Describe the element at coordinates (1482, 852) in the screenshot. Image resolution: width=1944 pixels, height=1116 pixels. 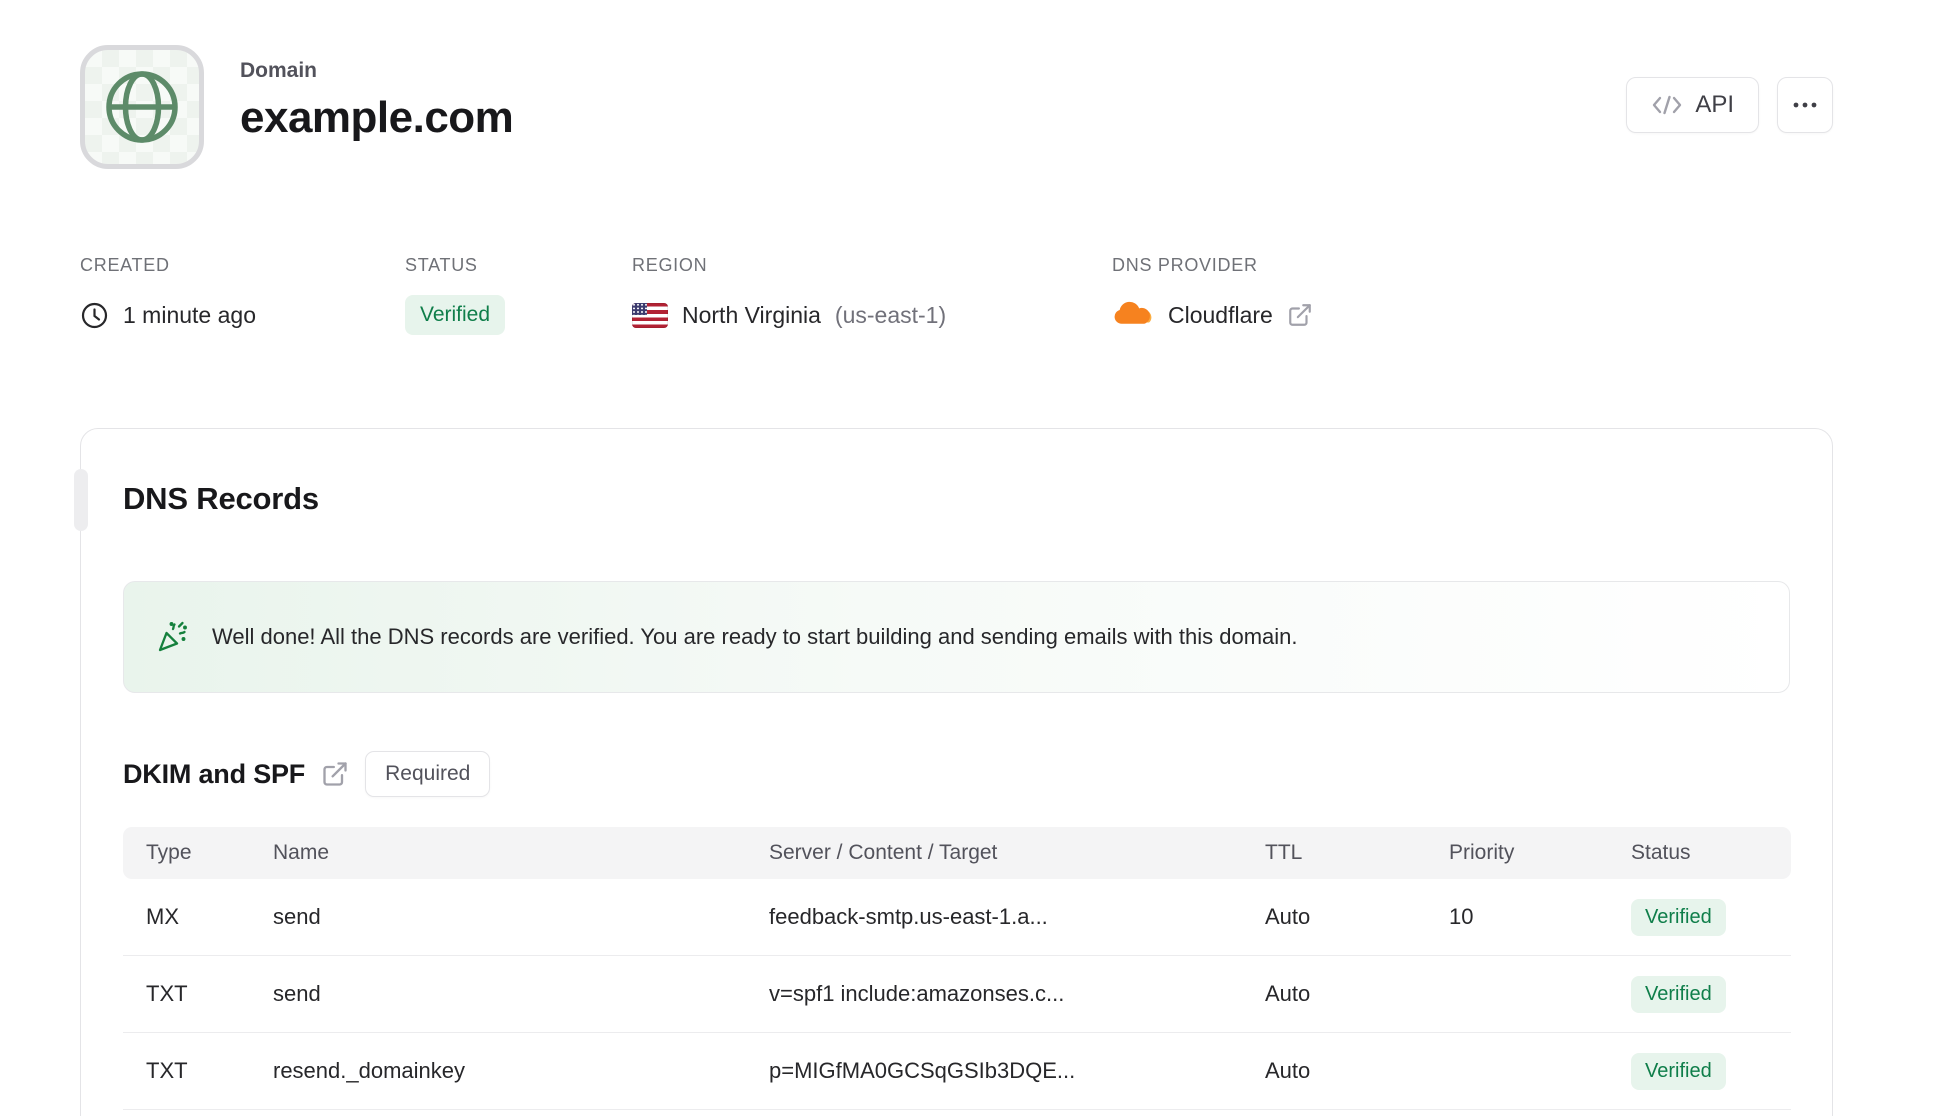
I see `table-header-cell: Priority` at that location.